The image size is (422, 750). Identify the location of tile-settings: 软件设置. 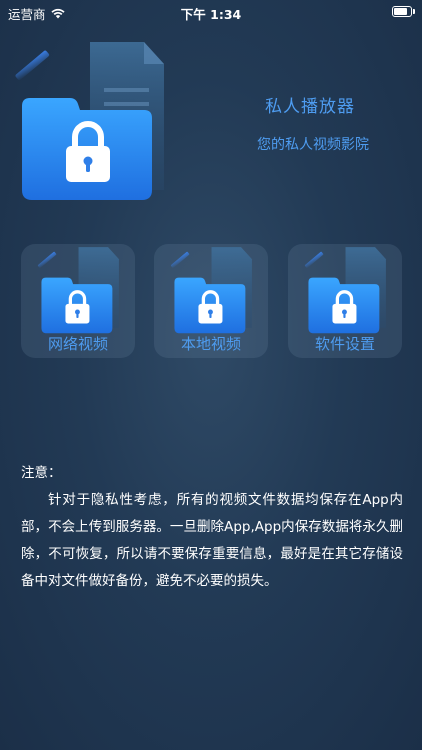
(345, 301).